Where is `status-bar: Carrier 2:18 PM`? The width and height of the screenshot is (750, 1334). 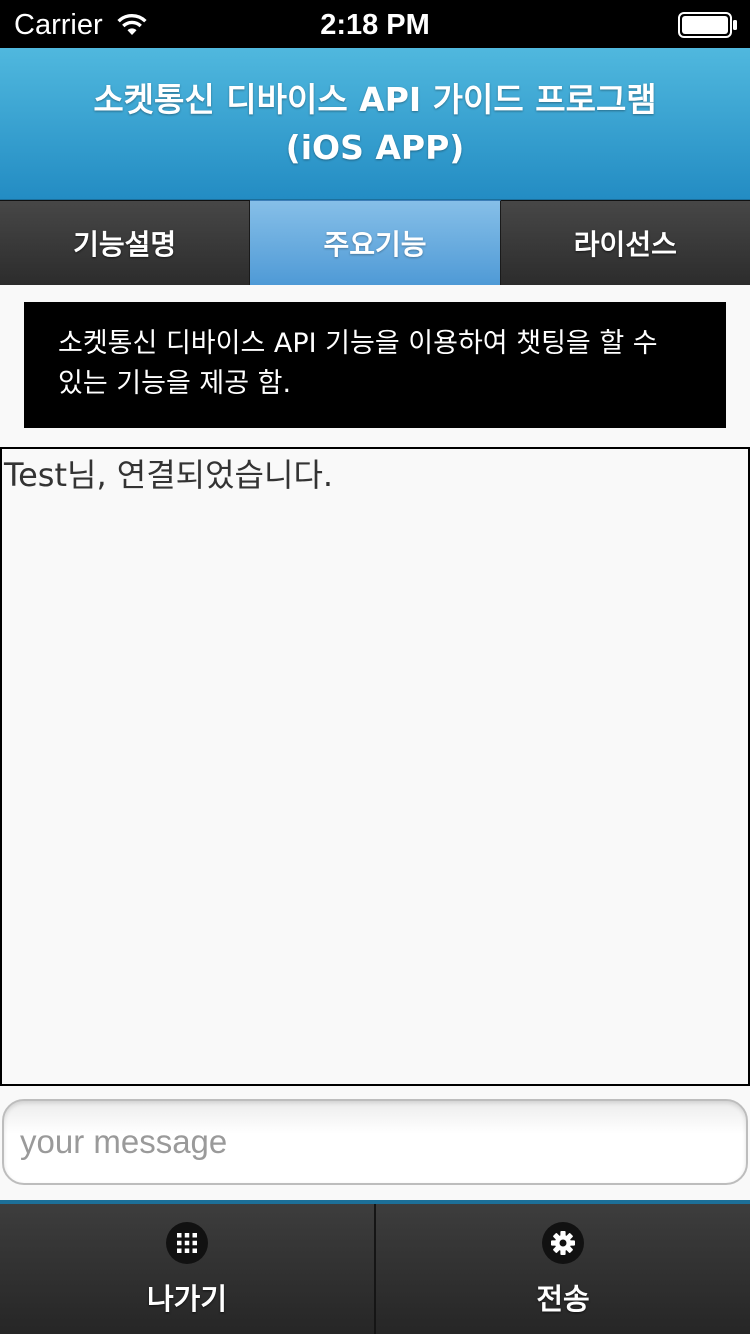 status-bar: Carrier 2:18 PM is located at coordinates (375, 24).